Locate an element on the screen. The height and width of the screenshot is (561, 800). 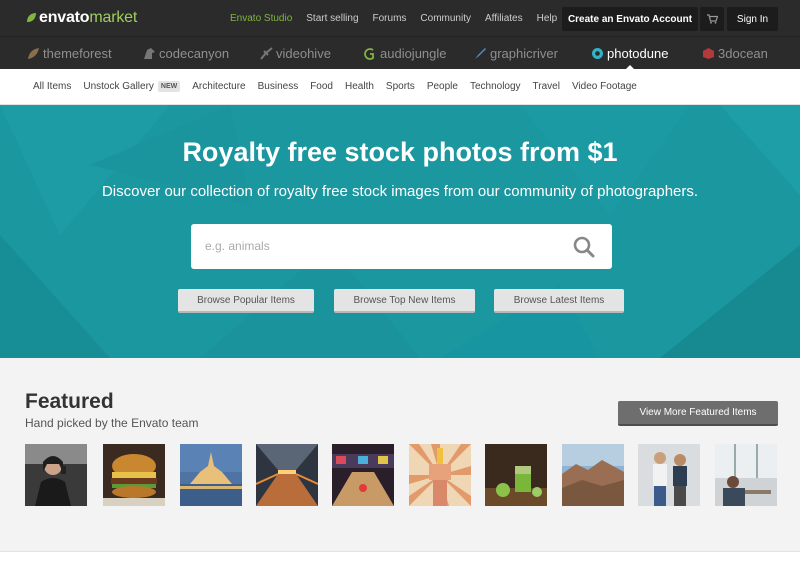
site-codecanyon: codecanyon is located at coordinates (186, 53).